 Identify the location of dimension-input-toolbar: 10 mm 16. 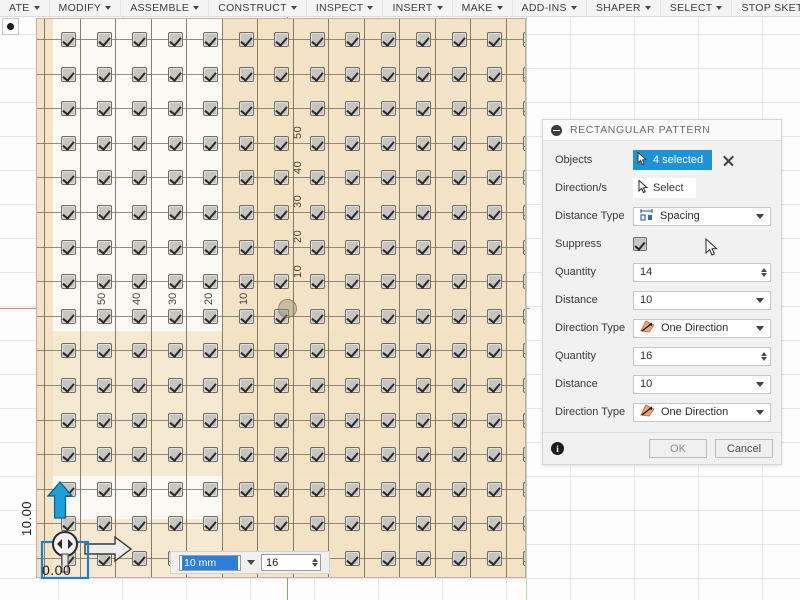
(250, 562).